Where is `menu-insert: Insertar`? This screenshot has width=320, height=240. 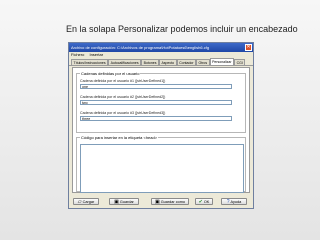 menu-insert: Insertar is located at coordinates (96, 54).